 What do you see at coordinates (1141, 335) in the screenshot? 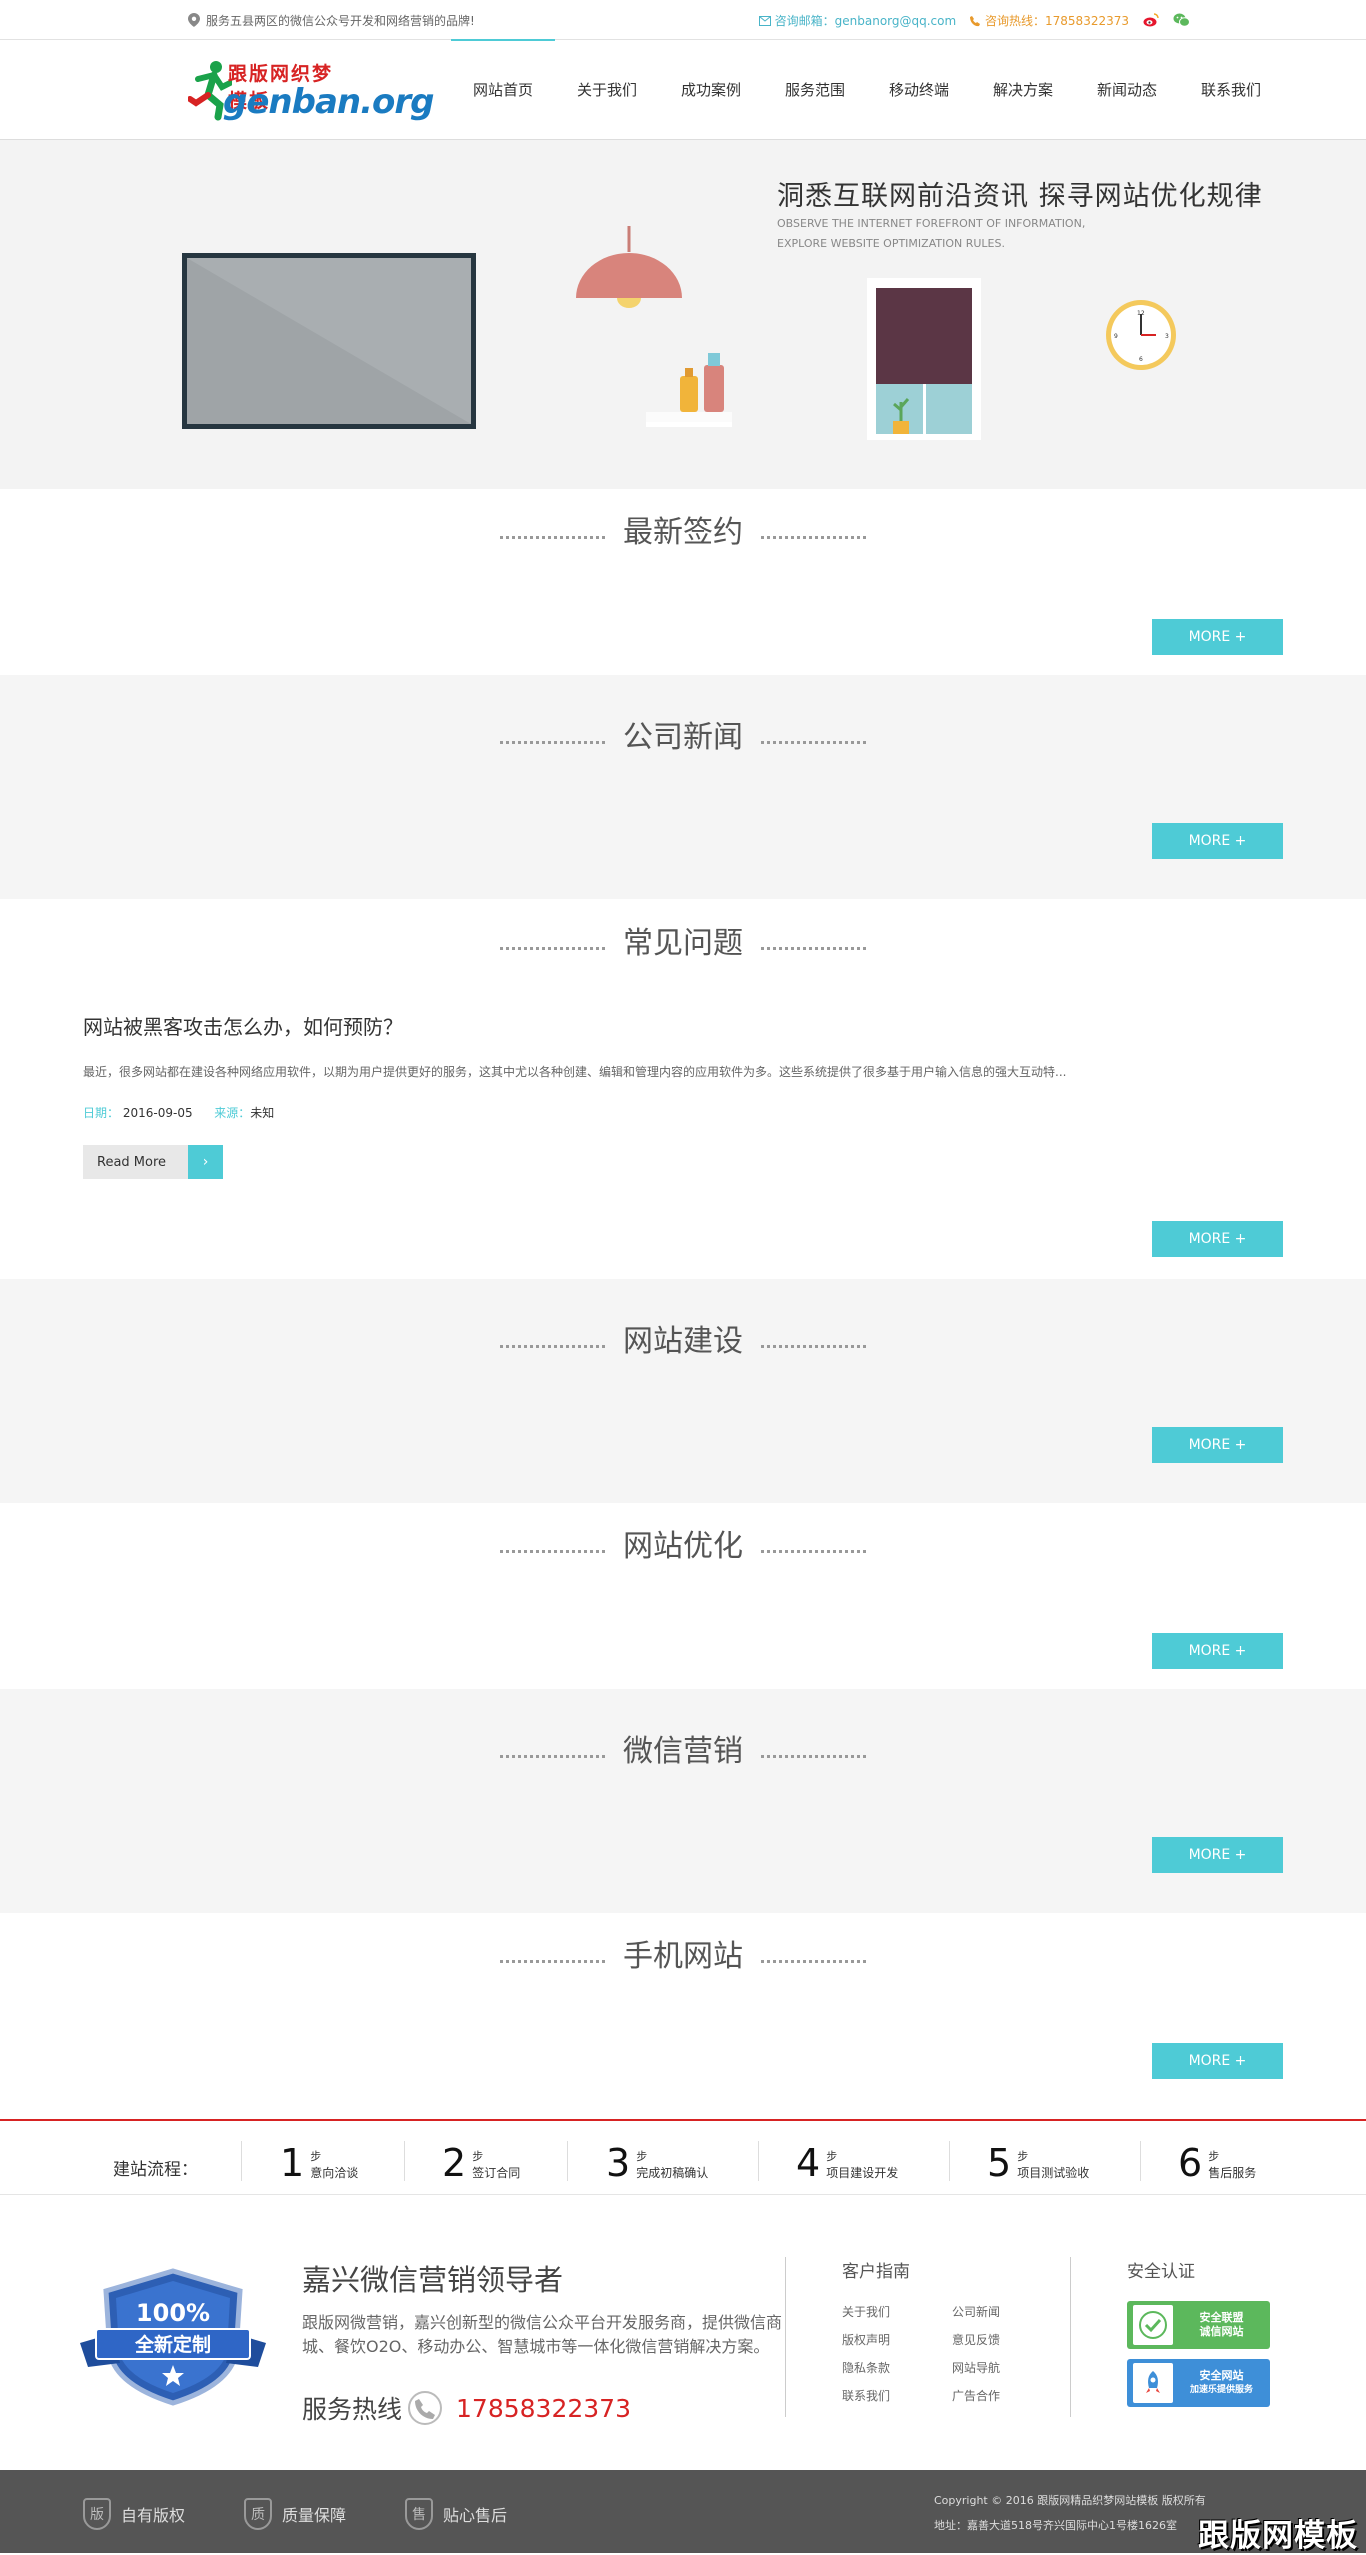
I see `clock-illustration: 12 3 6 9` at bounding box center [1141, 335].